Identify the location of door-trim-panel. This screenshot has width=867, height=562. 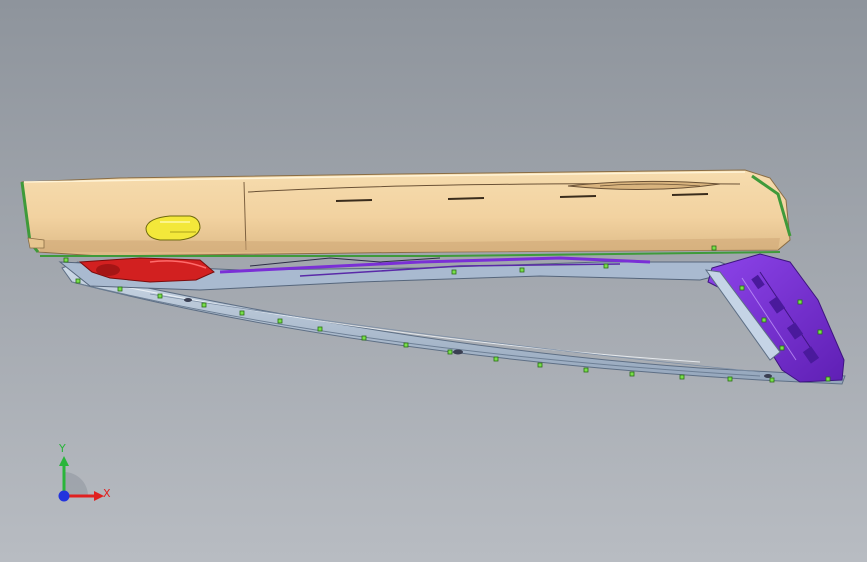
(406, 213).